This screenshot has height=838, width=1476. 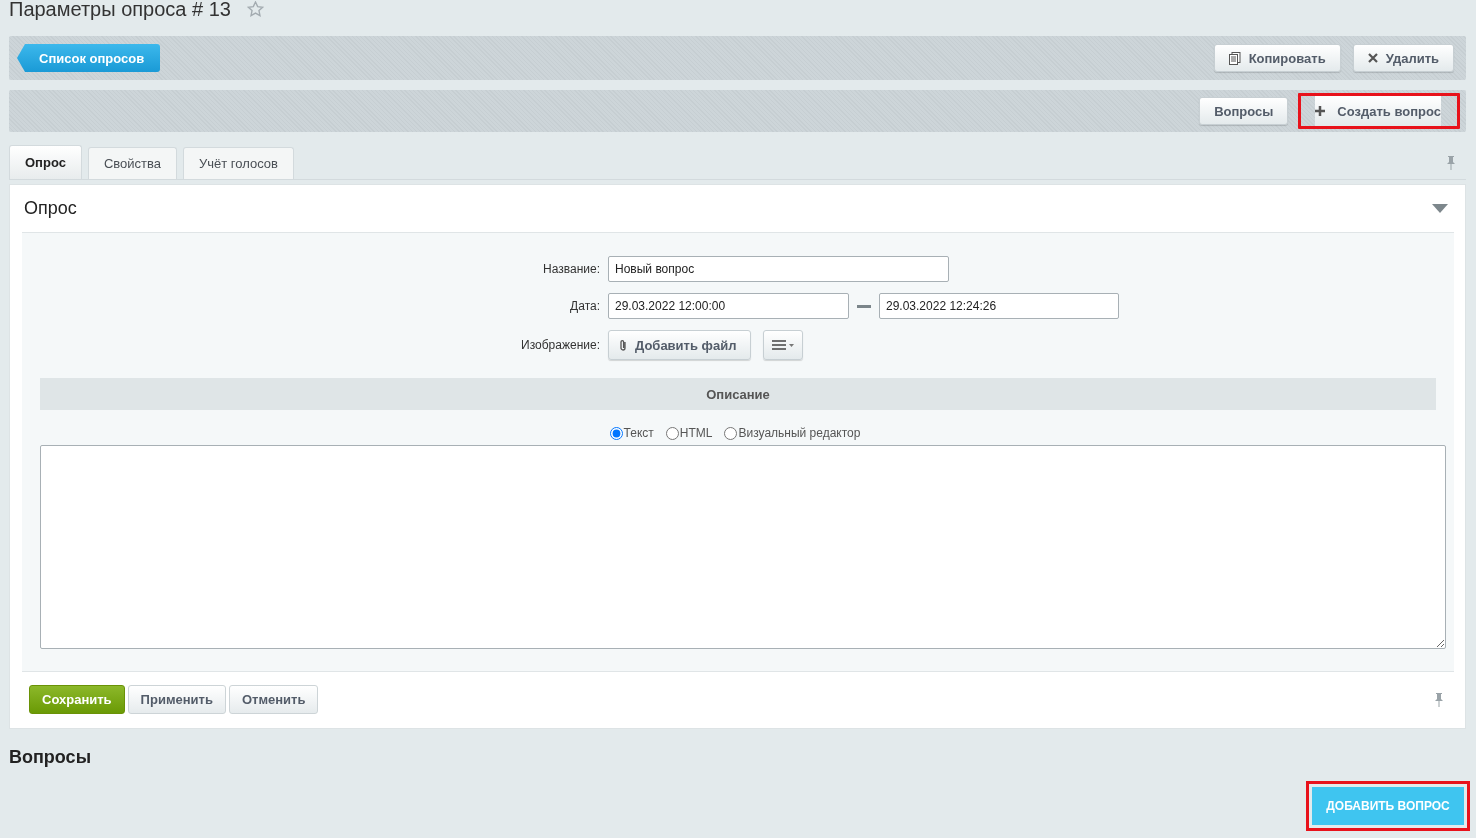 I want to click on field-label: Изображение:, so click(x=560, y=345).